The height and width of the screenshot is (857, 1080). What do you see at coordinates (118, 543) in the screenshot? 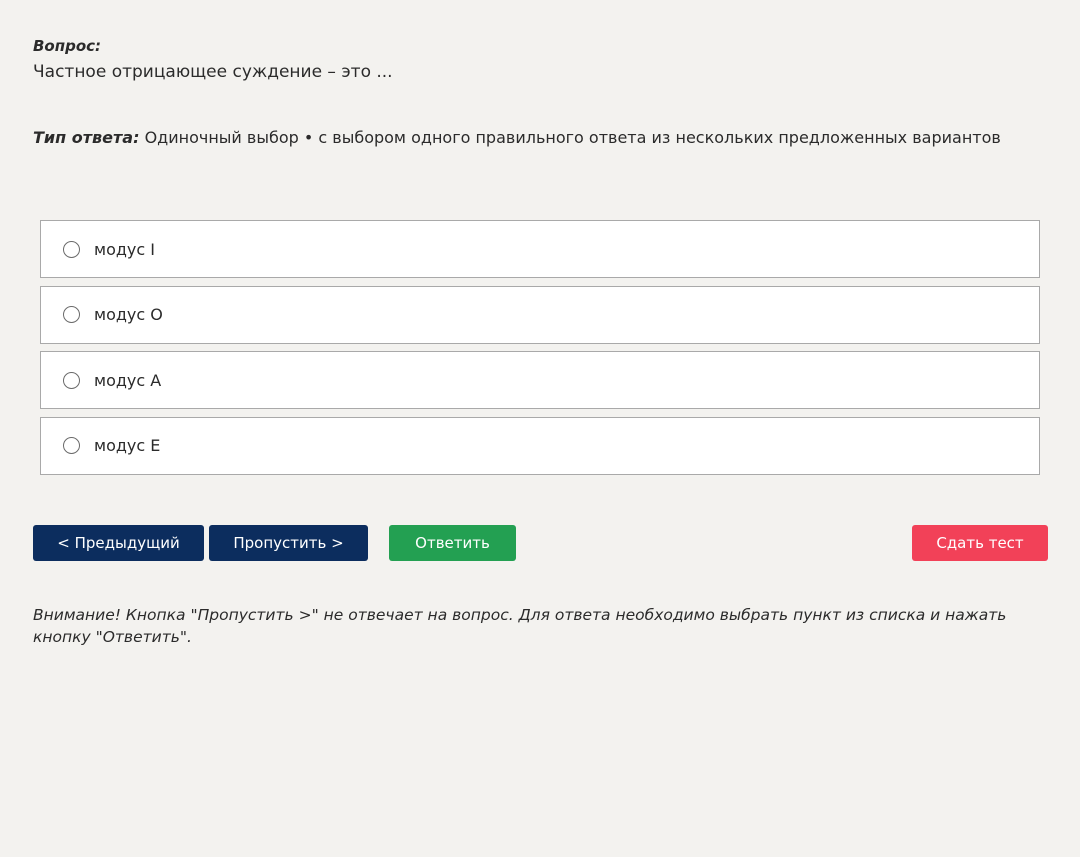
I see `previous-button: < Предыдущий` at bounding box center [118, 543].